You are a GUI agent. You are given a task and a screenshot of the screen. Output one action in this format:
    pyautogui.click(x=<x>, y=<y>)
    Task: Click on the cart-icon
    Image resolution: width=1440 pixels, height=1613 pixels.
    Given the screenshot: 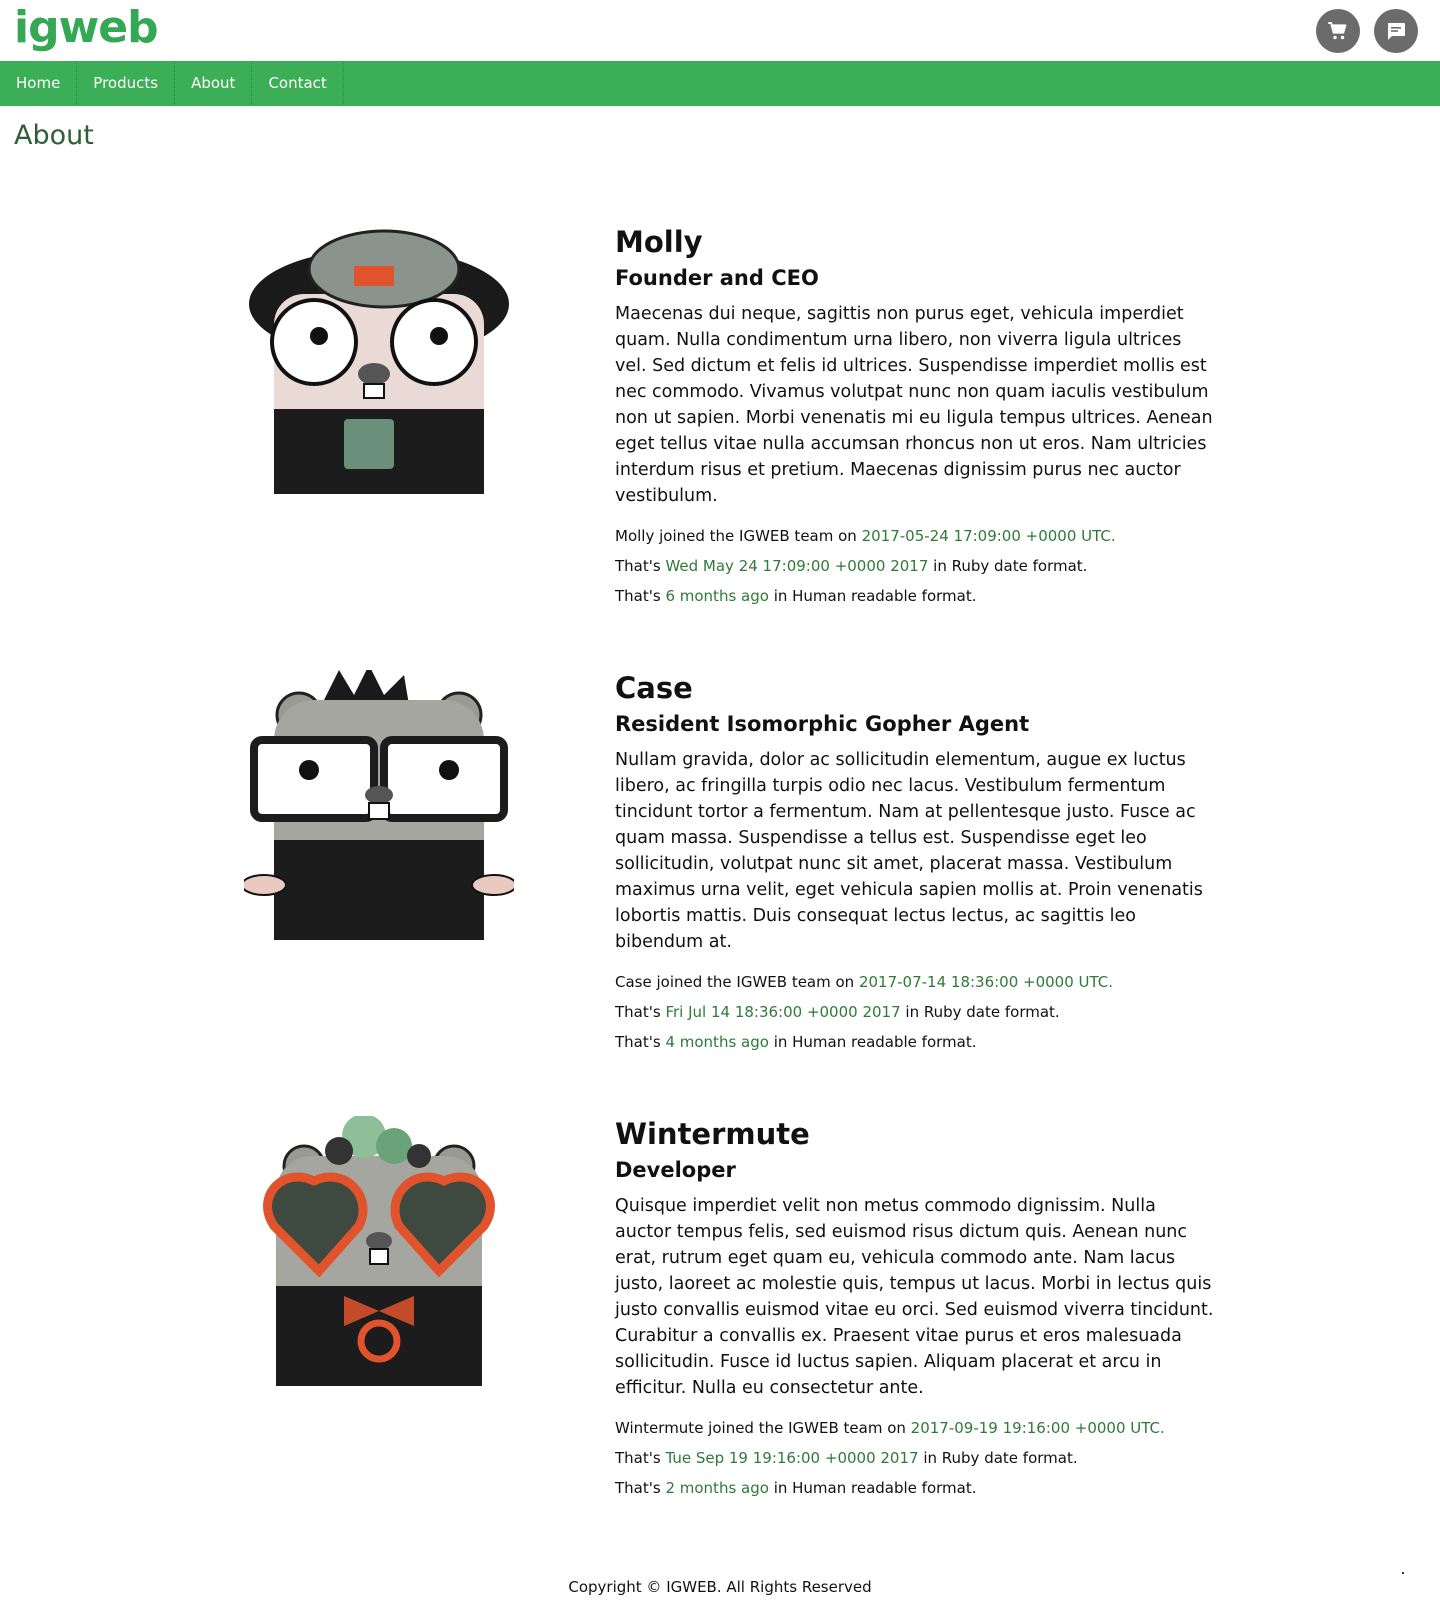 What is the action you would take?
    pyautogui.click(x=1337, y=31)
    